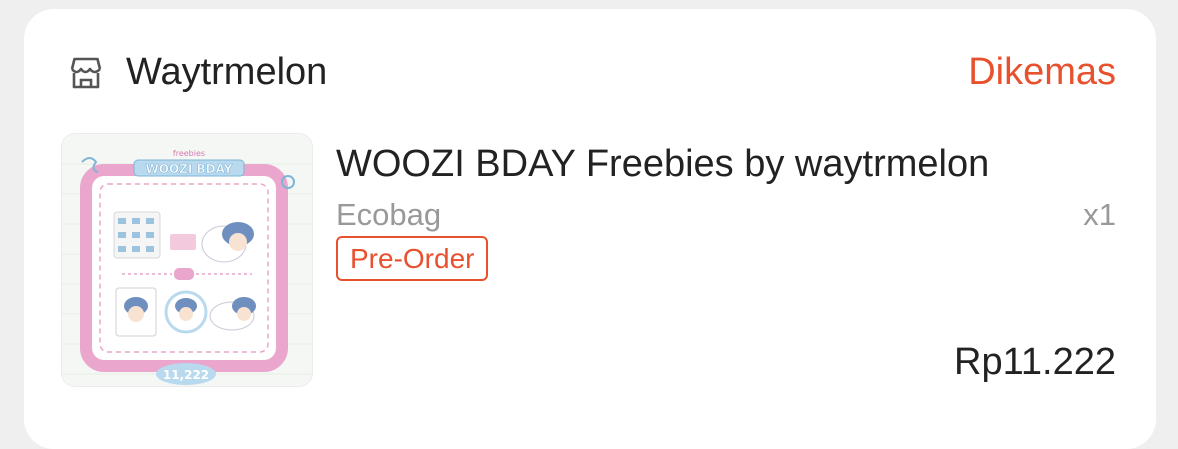 Image resolution: width=1178 pixels, height=449 pixels. I want to click on image-title-text: WOOZI BDAY, so click(189, 169).